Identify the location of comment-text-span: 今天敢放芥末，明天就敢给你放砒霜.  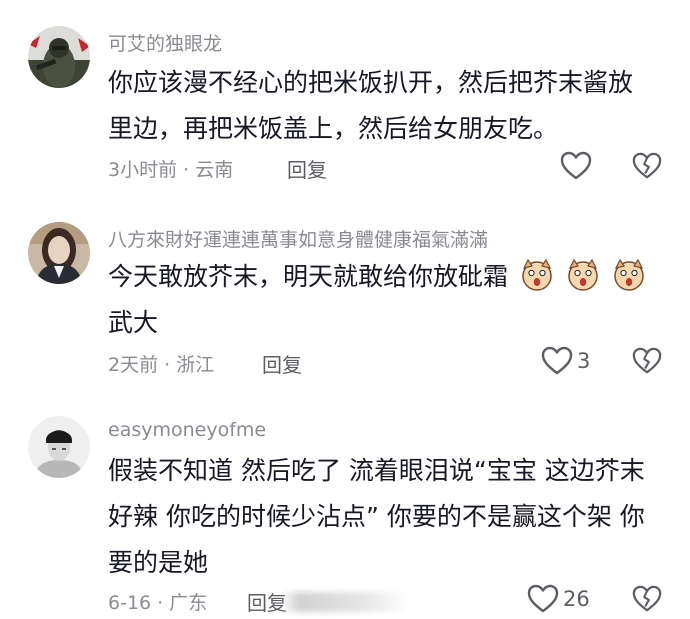
(308, 276).